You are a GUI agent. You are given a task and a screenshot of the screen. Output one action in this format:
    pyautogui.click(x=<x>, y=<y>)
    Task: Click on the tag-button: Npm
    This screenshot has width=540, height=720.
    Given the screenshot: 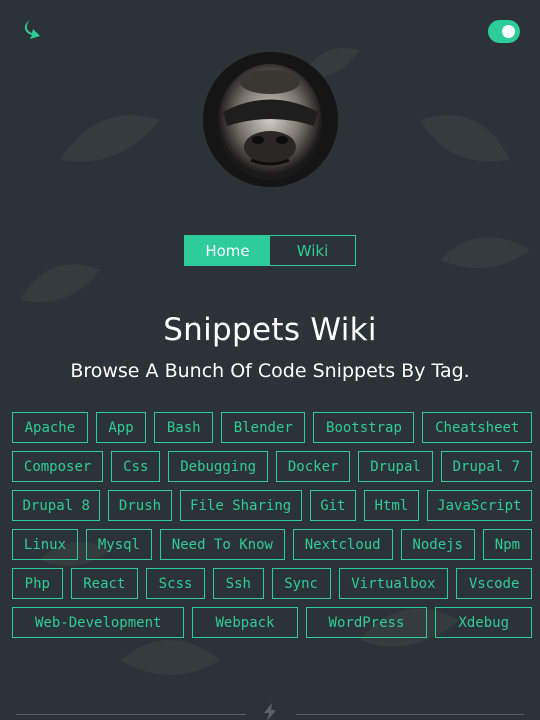 What is the action you would take?
    pyautogui.click(x=507, y=544)
    